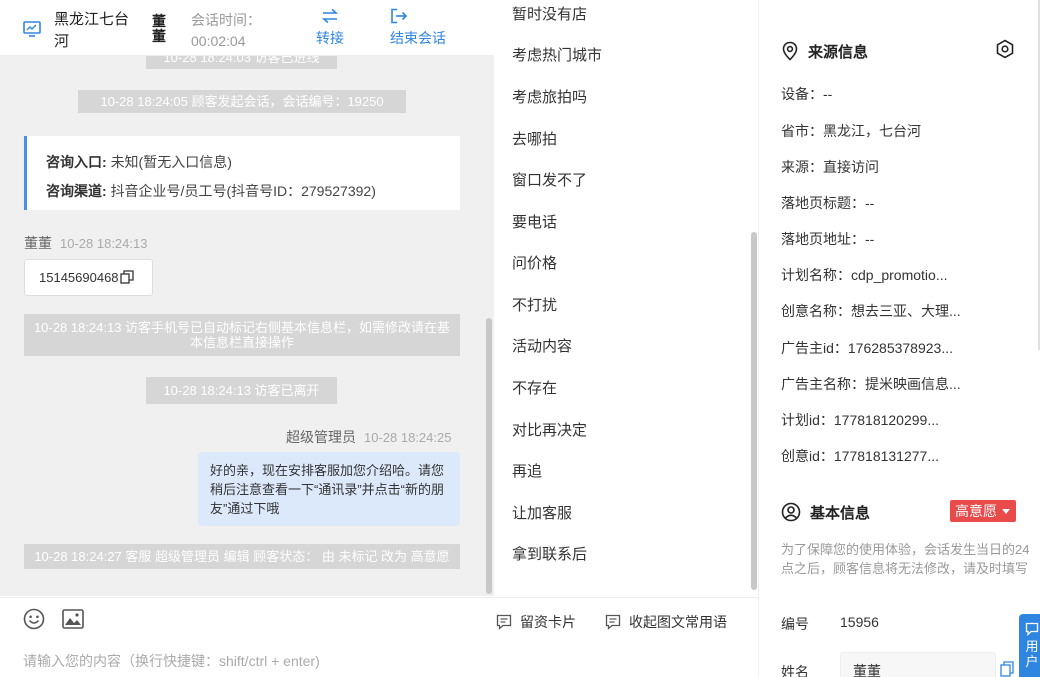 This screenshot has width=1040, height=677. What do you see at coordinates (807, 94) in the screenshot?
I see `source-row: 设备：--` at bounding box center [807, 94].